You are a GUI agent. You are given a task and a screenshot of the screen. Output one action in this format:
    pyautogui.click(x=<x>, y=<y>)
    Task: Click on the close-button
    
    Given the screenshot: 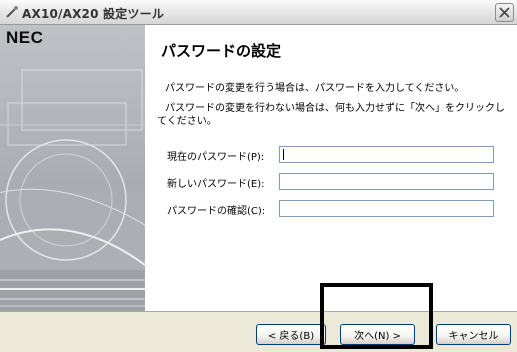 What is the action you would take?
    pyautogui.click(x=504, y=12)
    